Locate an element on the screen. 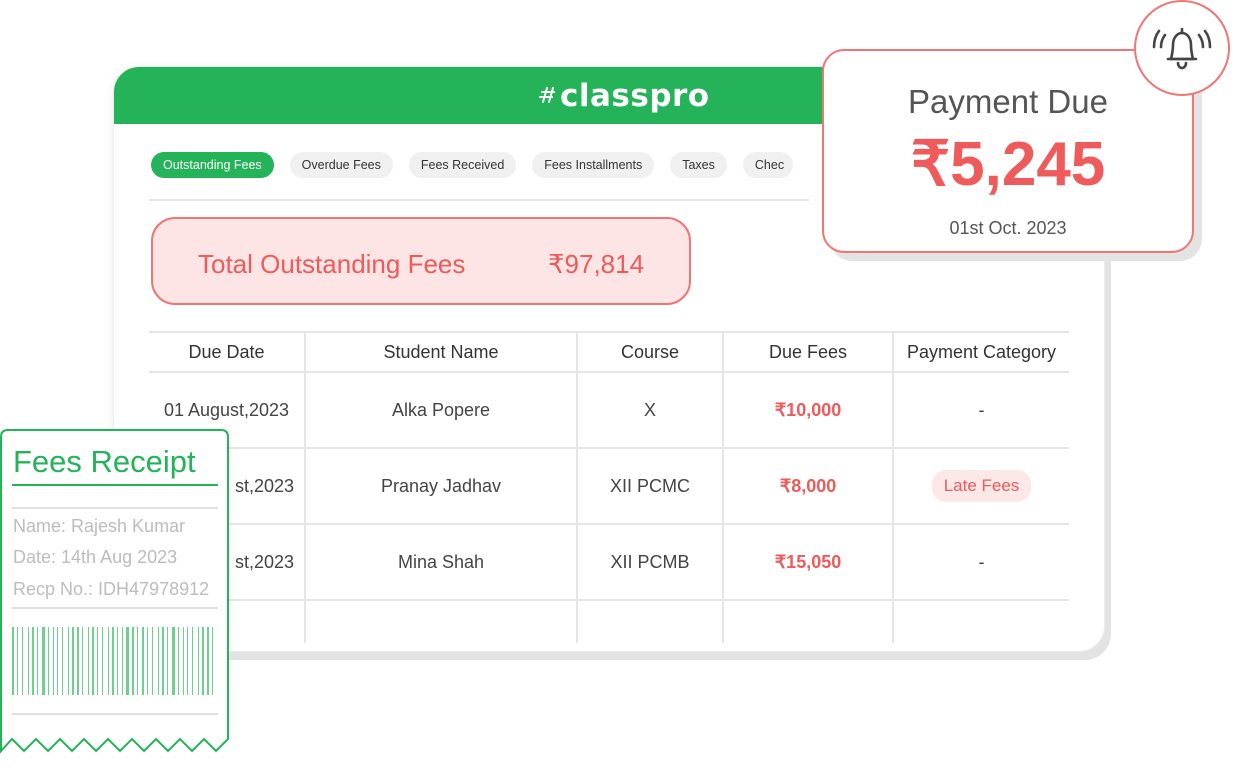 Image resolution: width=1248 pixels, height=772 pixels. receipt-title-underline is located at coordinates (115, 485).